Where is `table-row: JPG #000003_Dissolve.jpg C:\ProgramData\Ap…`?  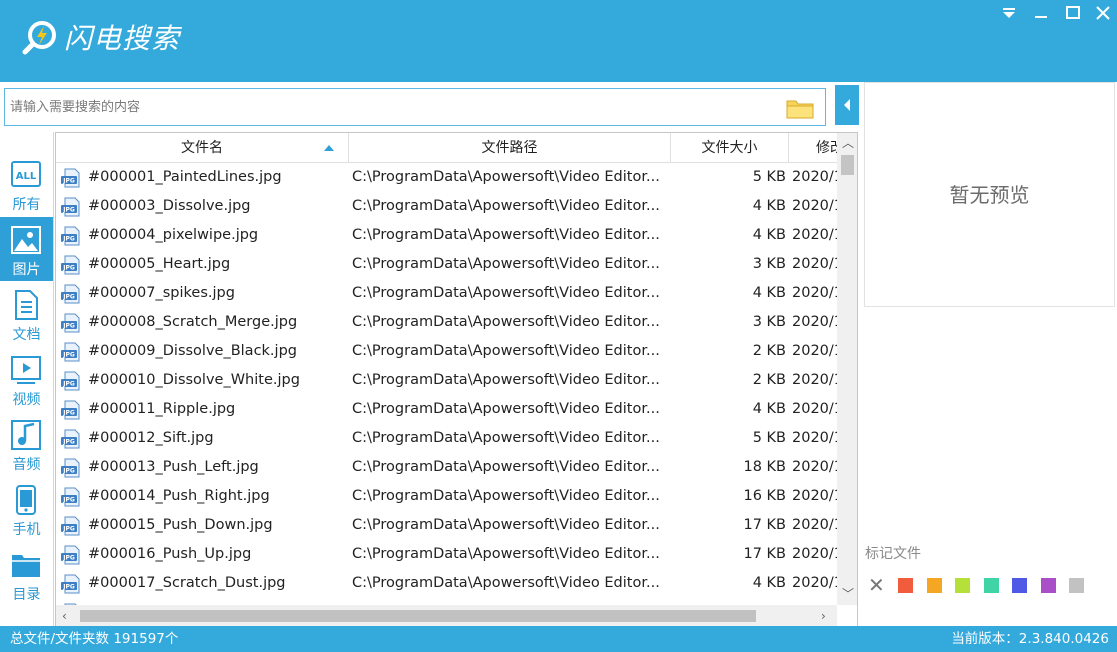
table-row: JPG #000003_Dissolve.jpg C:\ProgramData\Ap… is located at coordinates (446, 206).